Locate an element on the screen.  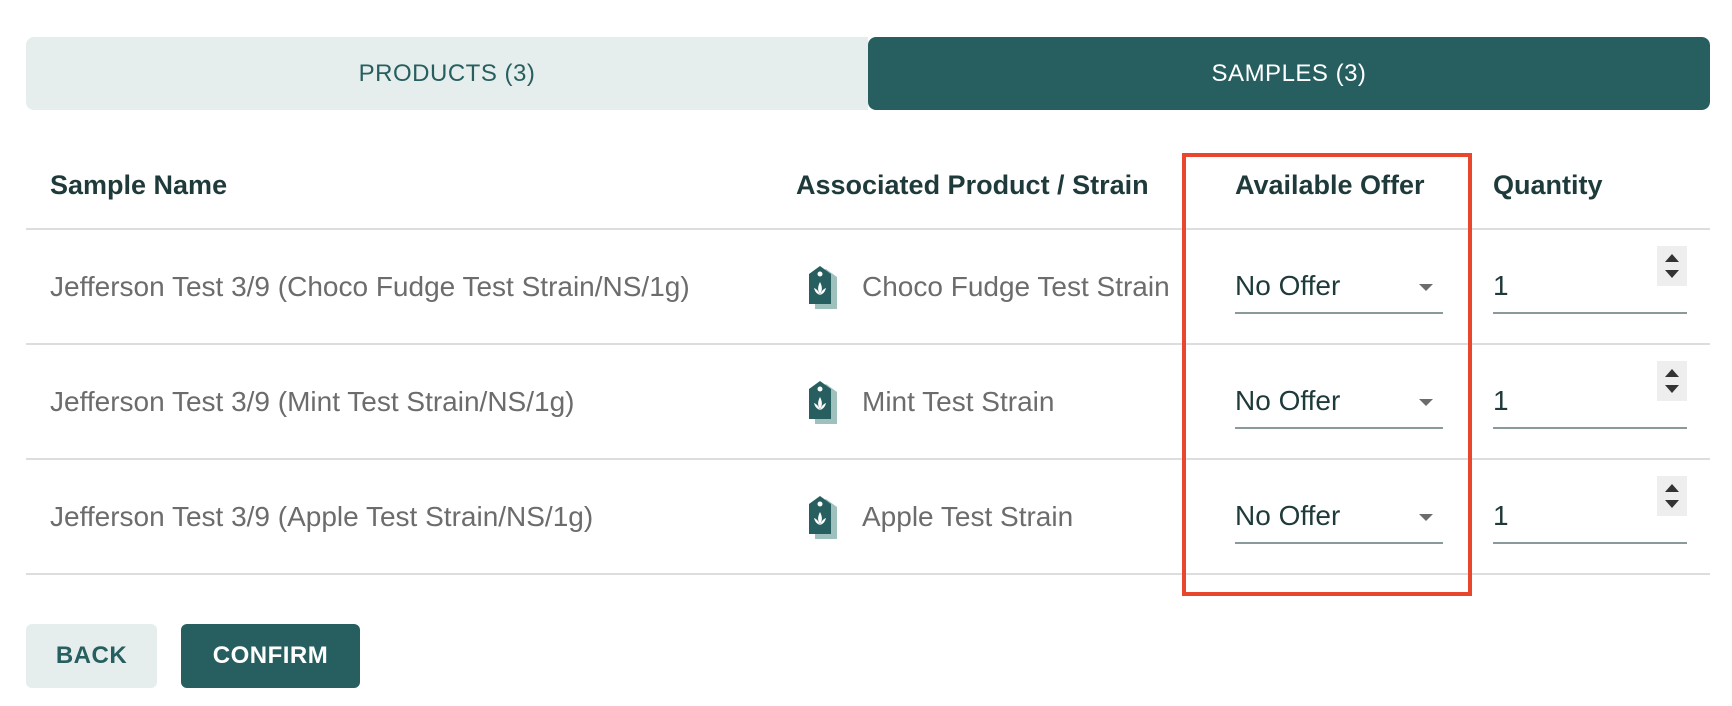
confirm-button: CONFIRM is located at coordinates (270, 656).